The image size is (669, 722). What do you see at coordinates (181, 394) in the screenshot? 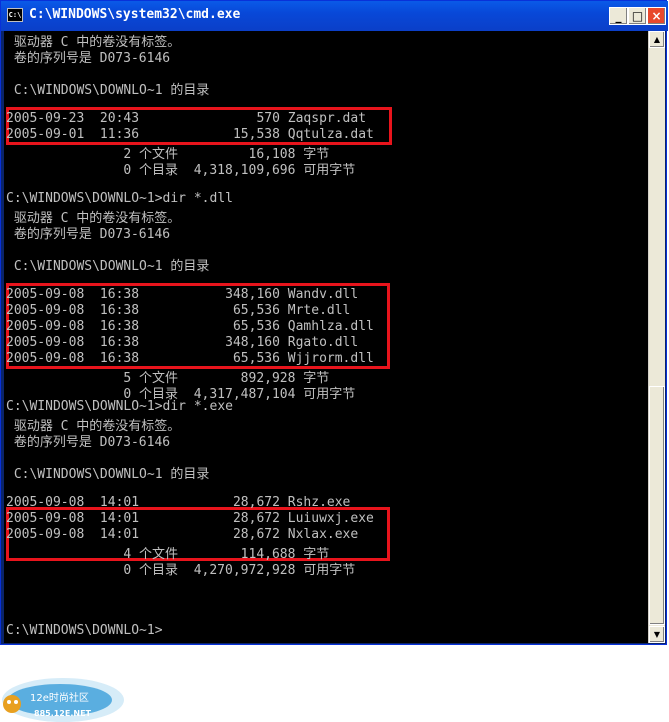
I see `console-line: 0 个目录 4,317,487,104 可用字节` at bounding box center [181, 394].